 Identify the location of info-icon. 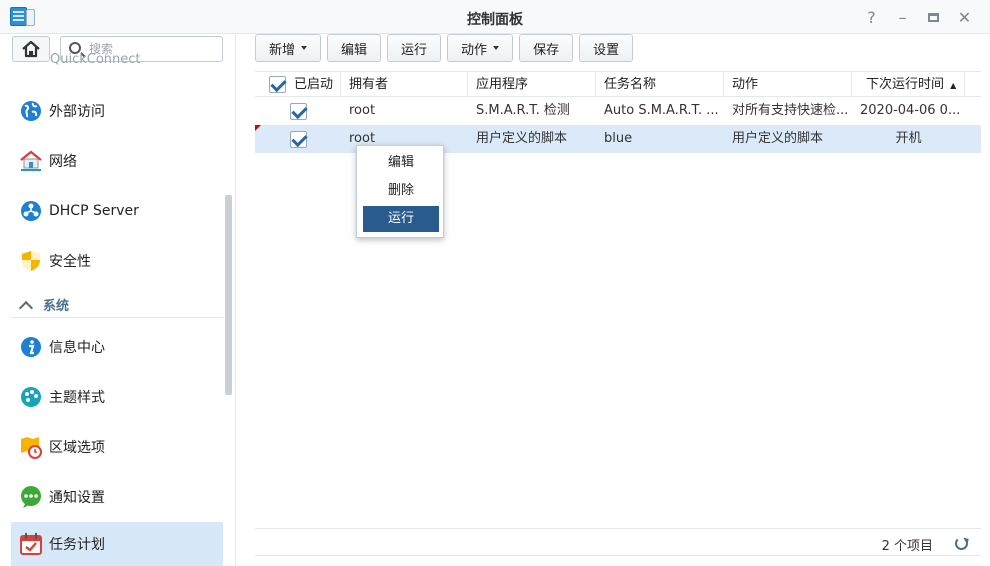
(31, 347).